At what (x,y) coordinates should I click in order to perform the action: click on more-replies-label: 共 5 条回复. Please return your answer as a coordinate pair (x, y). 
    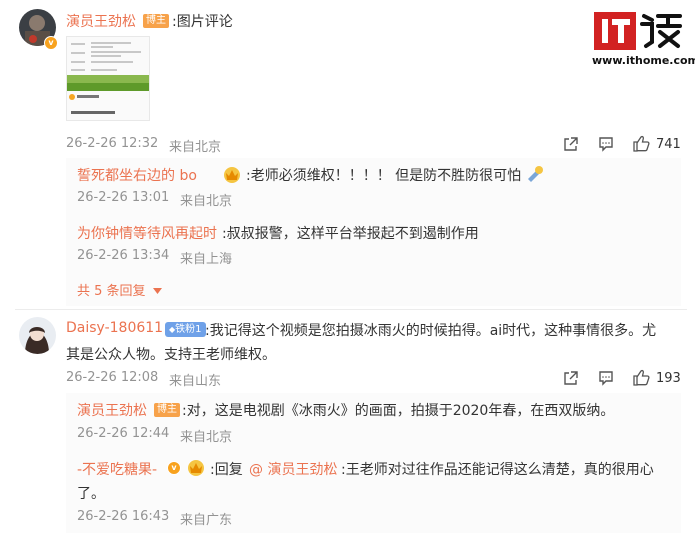
    Looking at the image, I should click on (111, 291).